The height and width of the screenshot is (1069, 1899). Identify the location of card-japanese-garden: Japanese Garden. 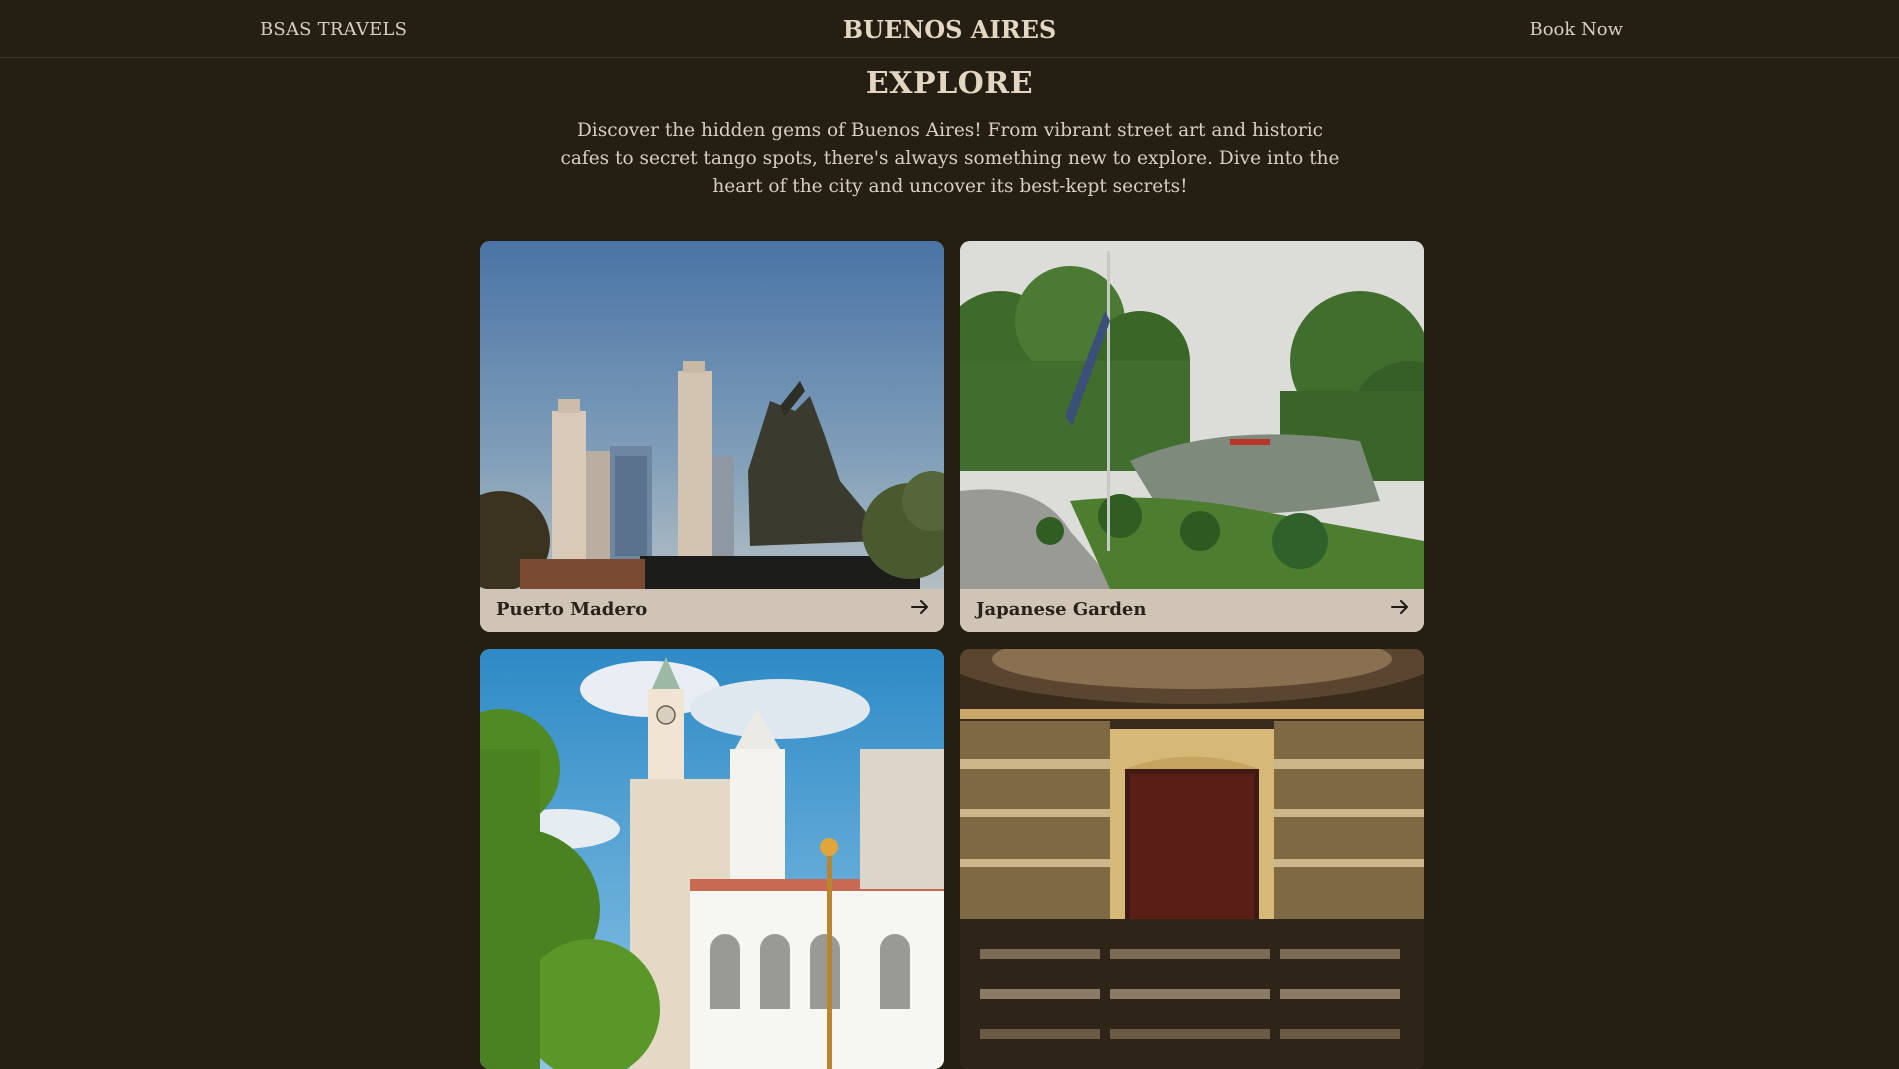
(1192, 436).